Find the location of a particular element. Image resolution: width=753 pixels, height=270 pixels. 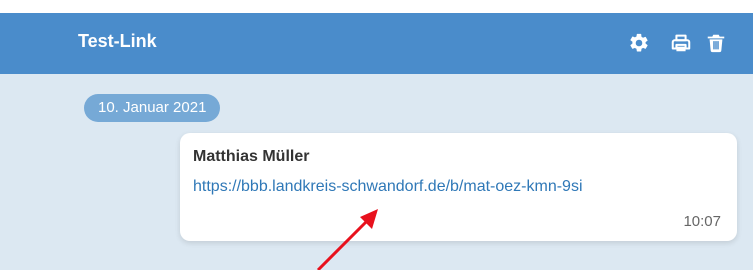

message-time: 10:07 is located at coordinates (702, 221).